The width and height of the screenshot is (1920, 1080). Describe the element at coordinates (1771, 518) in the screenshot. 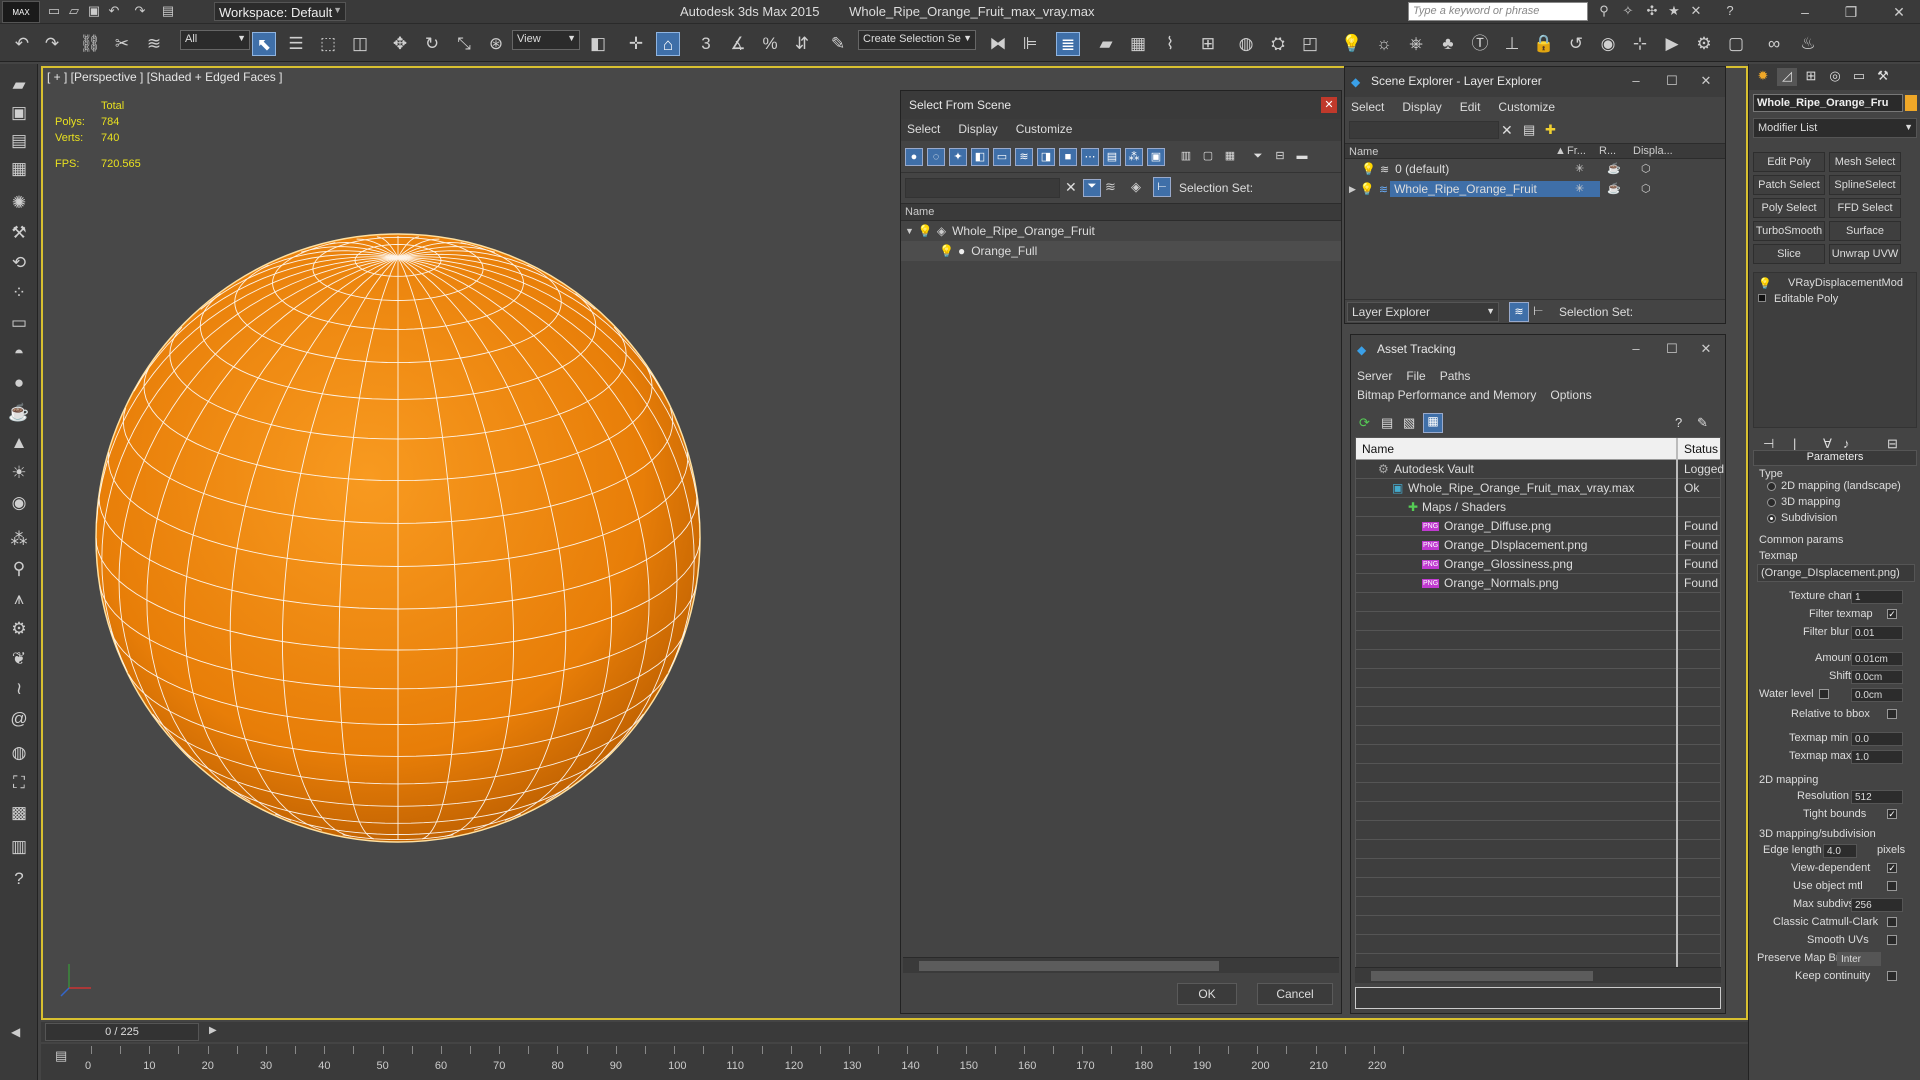

I see `radio-subdivision` at that location.